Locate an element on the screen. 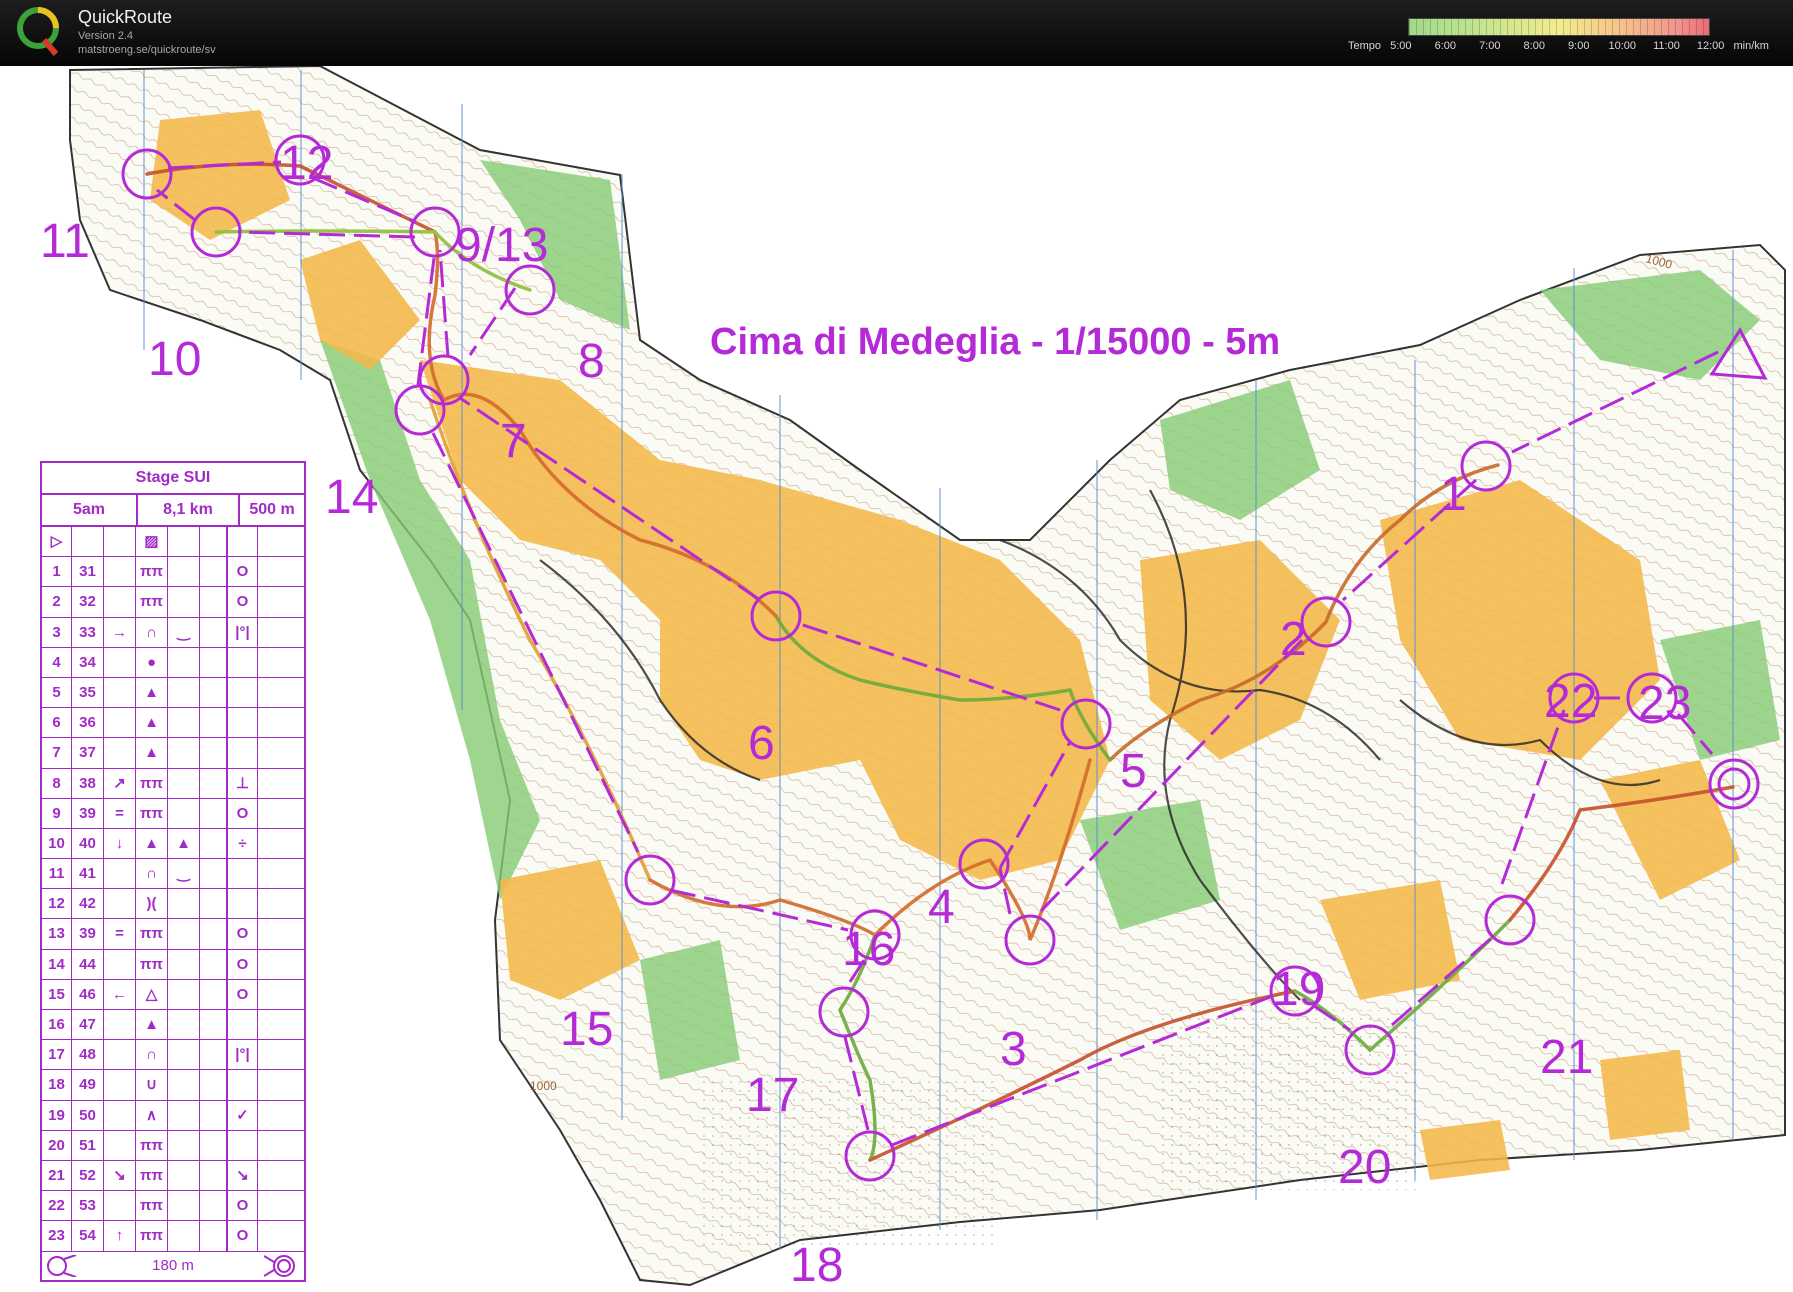 The image size is (1793, 1292). control-number: 7 is located at coordinates (513, 441).